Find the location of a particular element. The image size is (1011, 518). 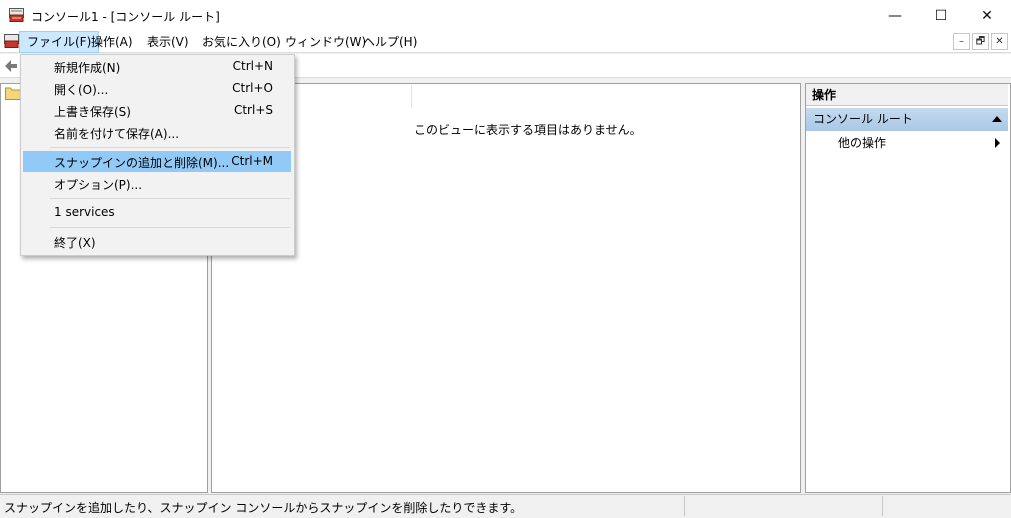

menu-item-label: 上書き保存(S) is located at coordinates (92, 112).